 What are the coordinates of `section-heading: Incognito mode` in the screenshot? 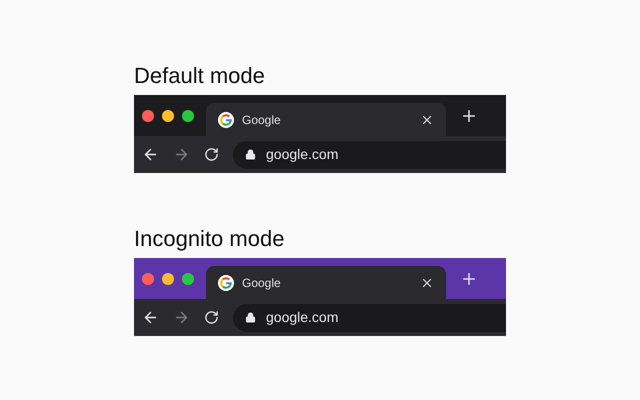 It's located at (210, 239).